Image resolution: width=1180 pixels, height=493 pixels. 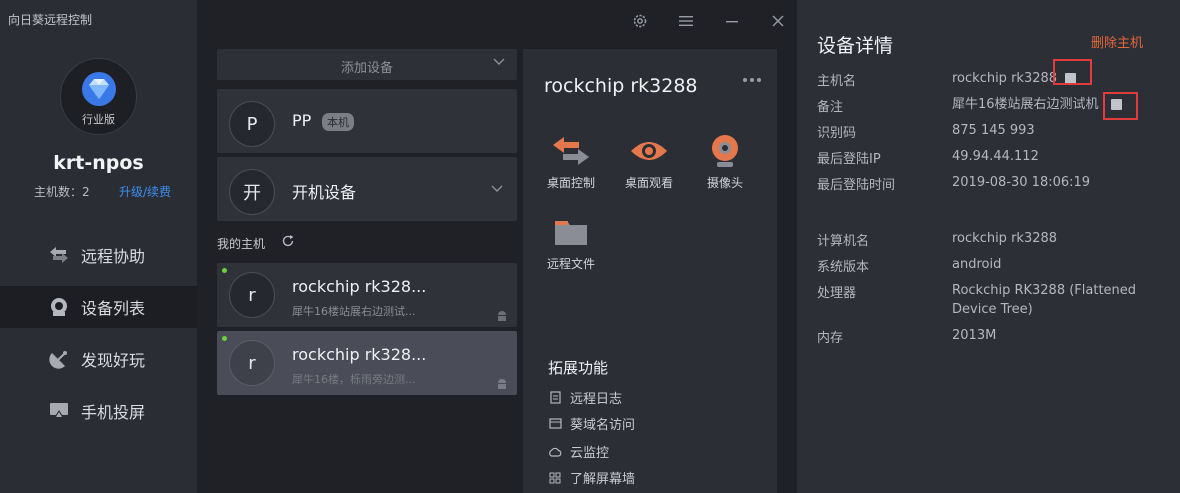 What do you see at coordinates (648, 183) in the screenshot?
I see `action-label: 桌面观看` at bounding box center [648, 183].